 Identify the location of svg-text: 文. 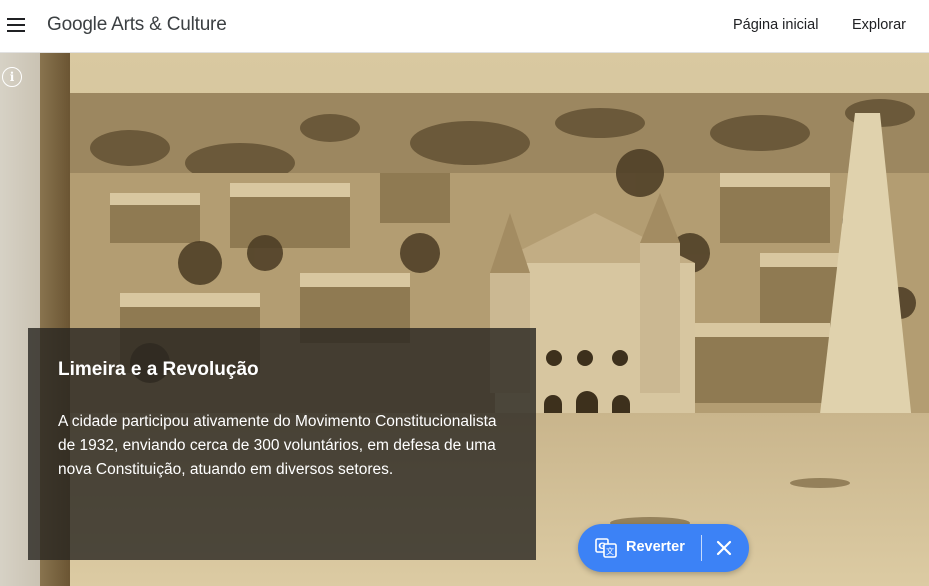
(610, 551).